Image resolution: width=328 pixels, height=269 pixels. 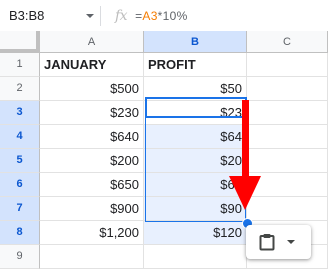 What do you see at coordinates (195, 65) in the screenshot?
I see `cell-b1: PROFIT` at bounding box center [195, 65].